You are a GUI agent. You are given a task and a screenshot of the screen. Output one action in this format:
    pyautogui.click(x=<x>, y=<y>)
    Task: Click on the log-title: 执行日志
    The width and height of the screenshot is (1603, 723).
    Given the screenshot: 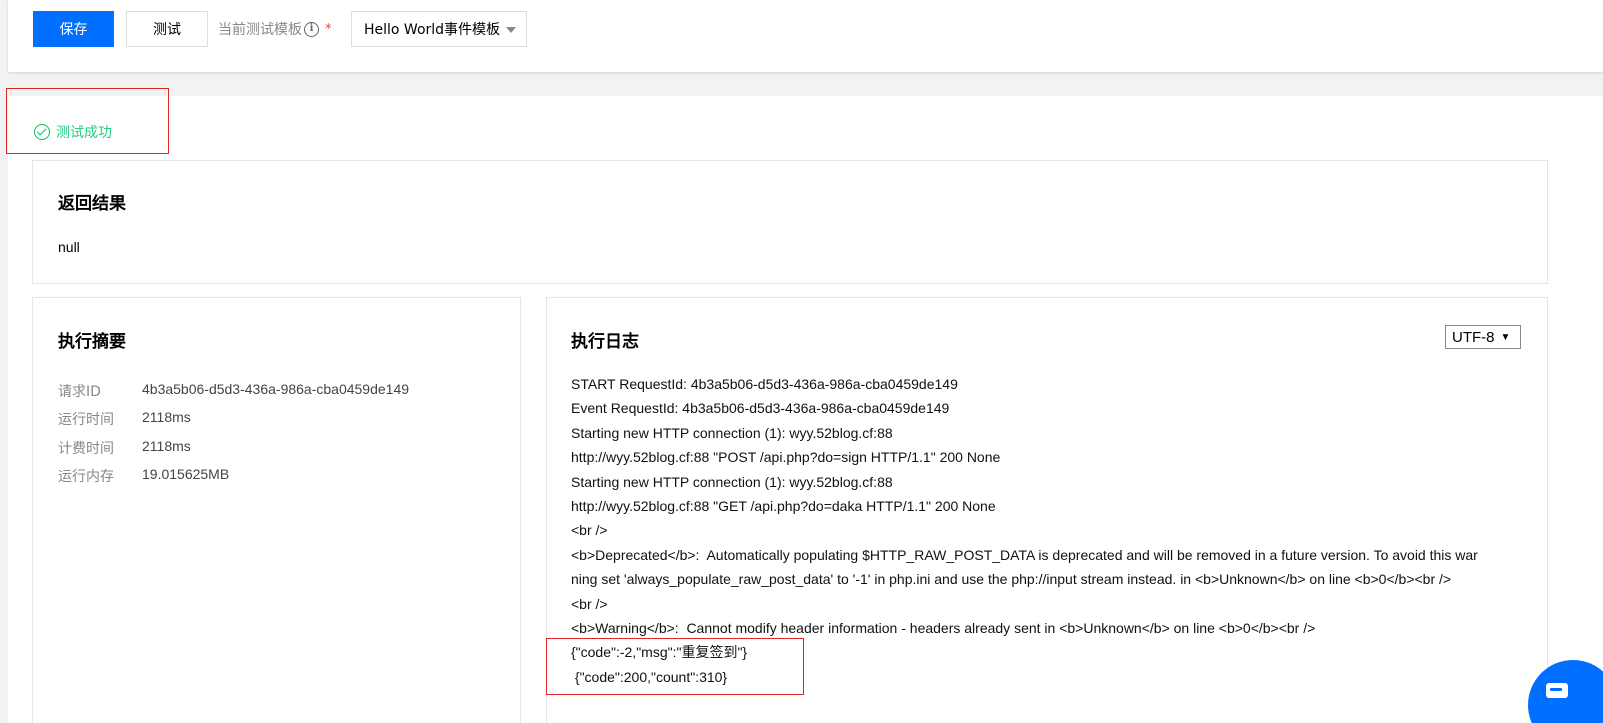 What is the action you would take?
    pyautogui.click(x=605, y=342)
    